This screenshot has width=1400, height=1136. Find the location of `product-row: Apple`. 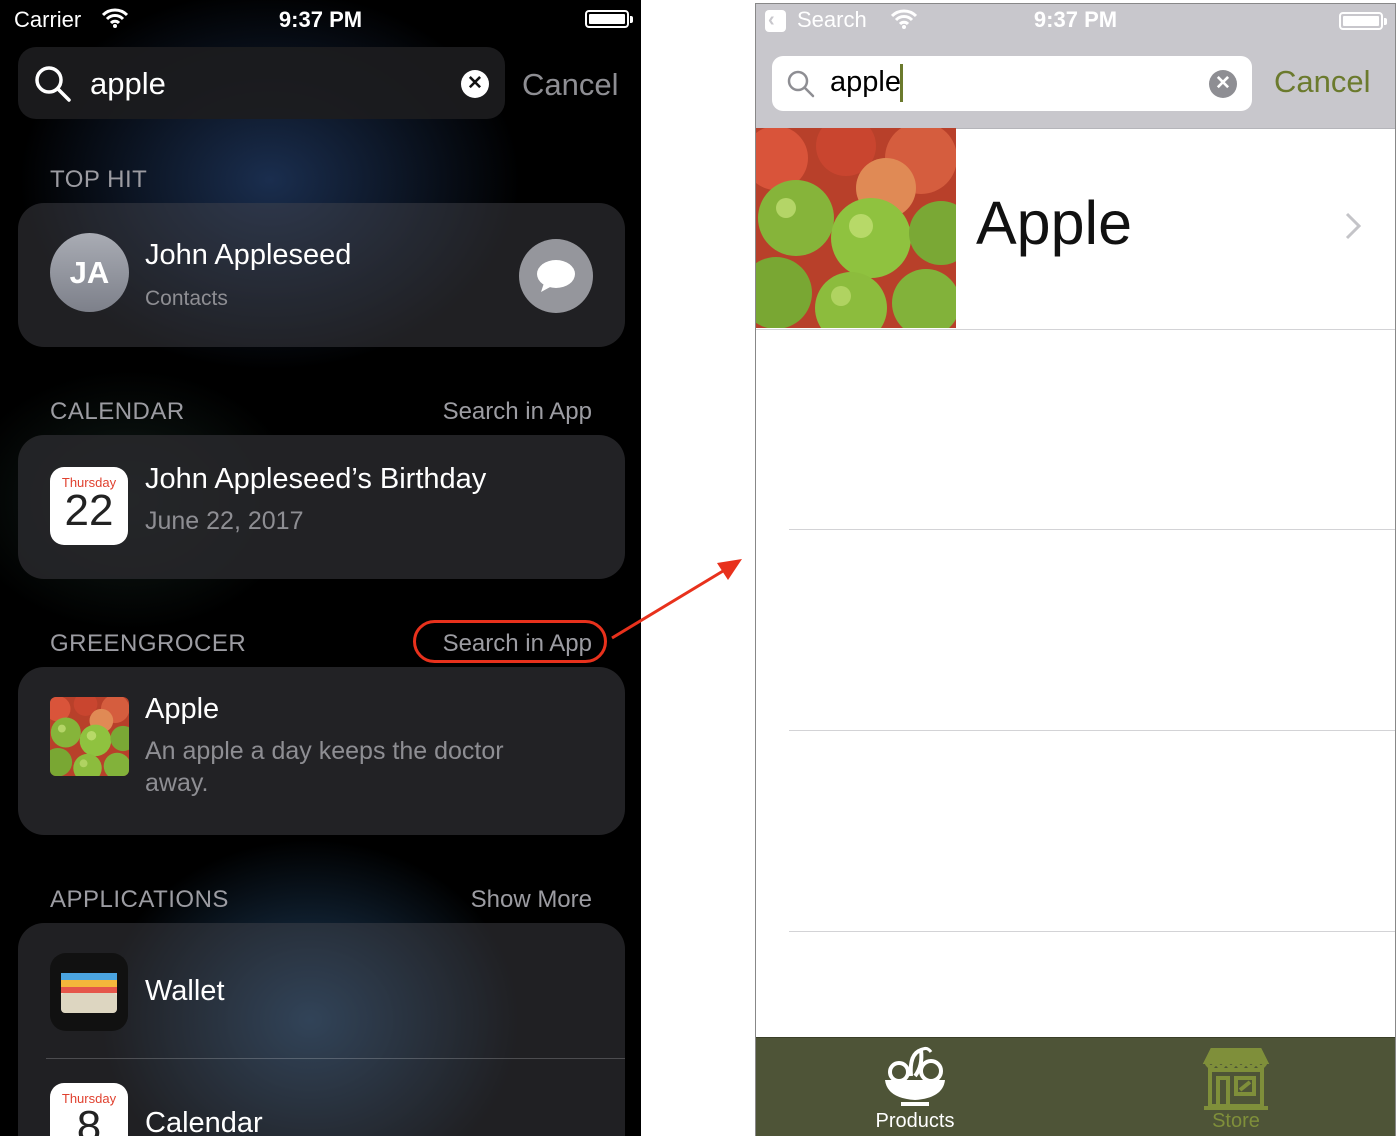

product-row: Apple is located at coordinates (1075, 229).